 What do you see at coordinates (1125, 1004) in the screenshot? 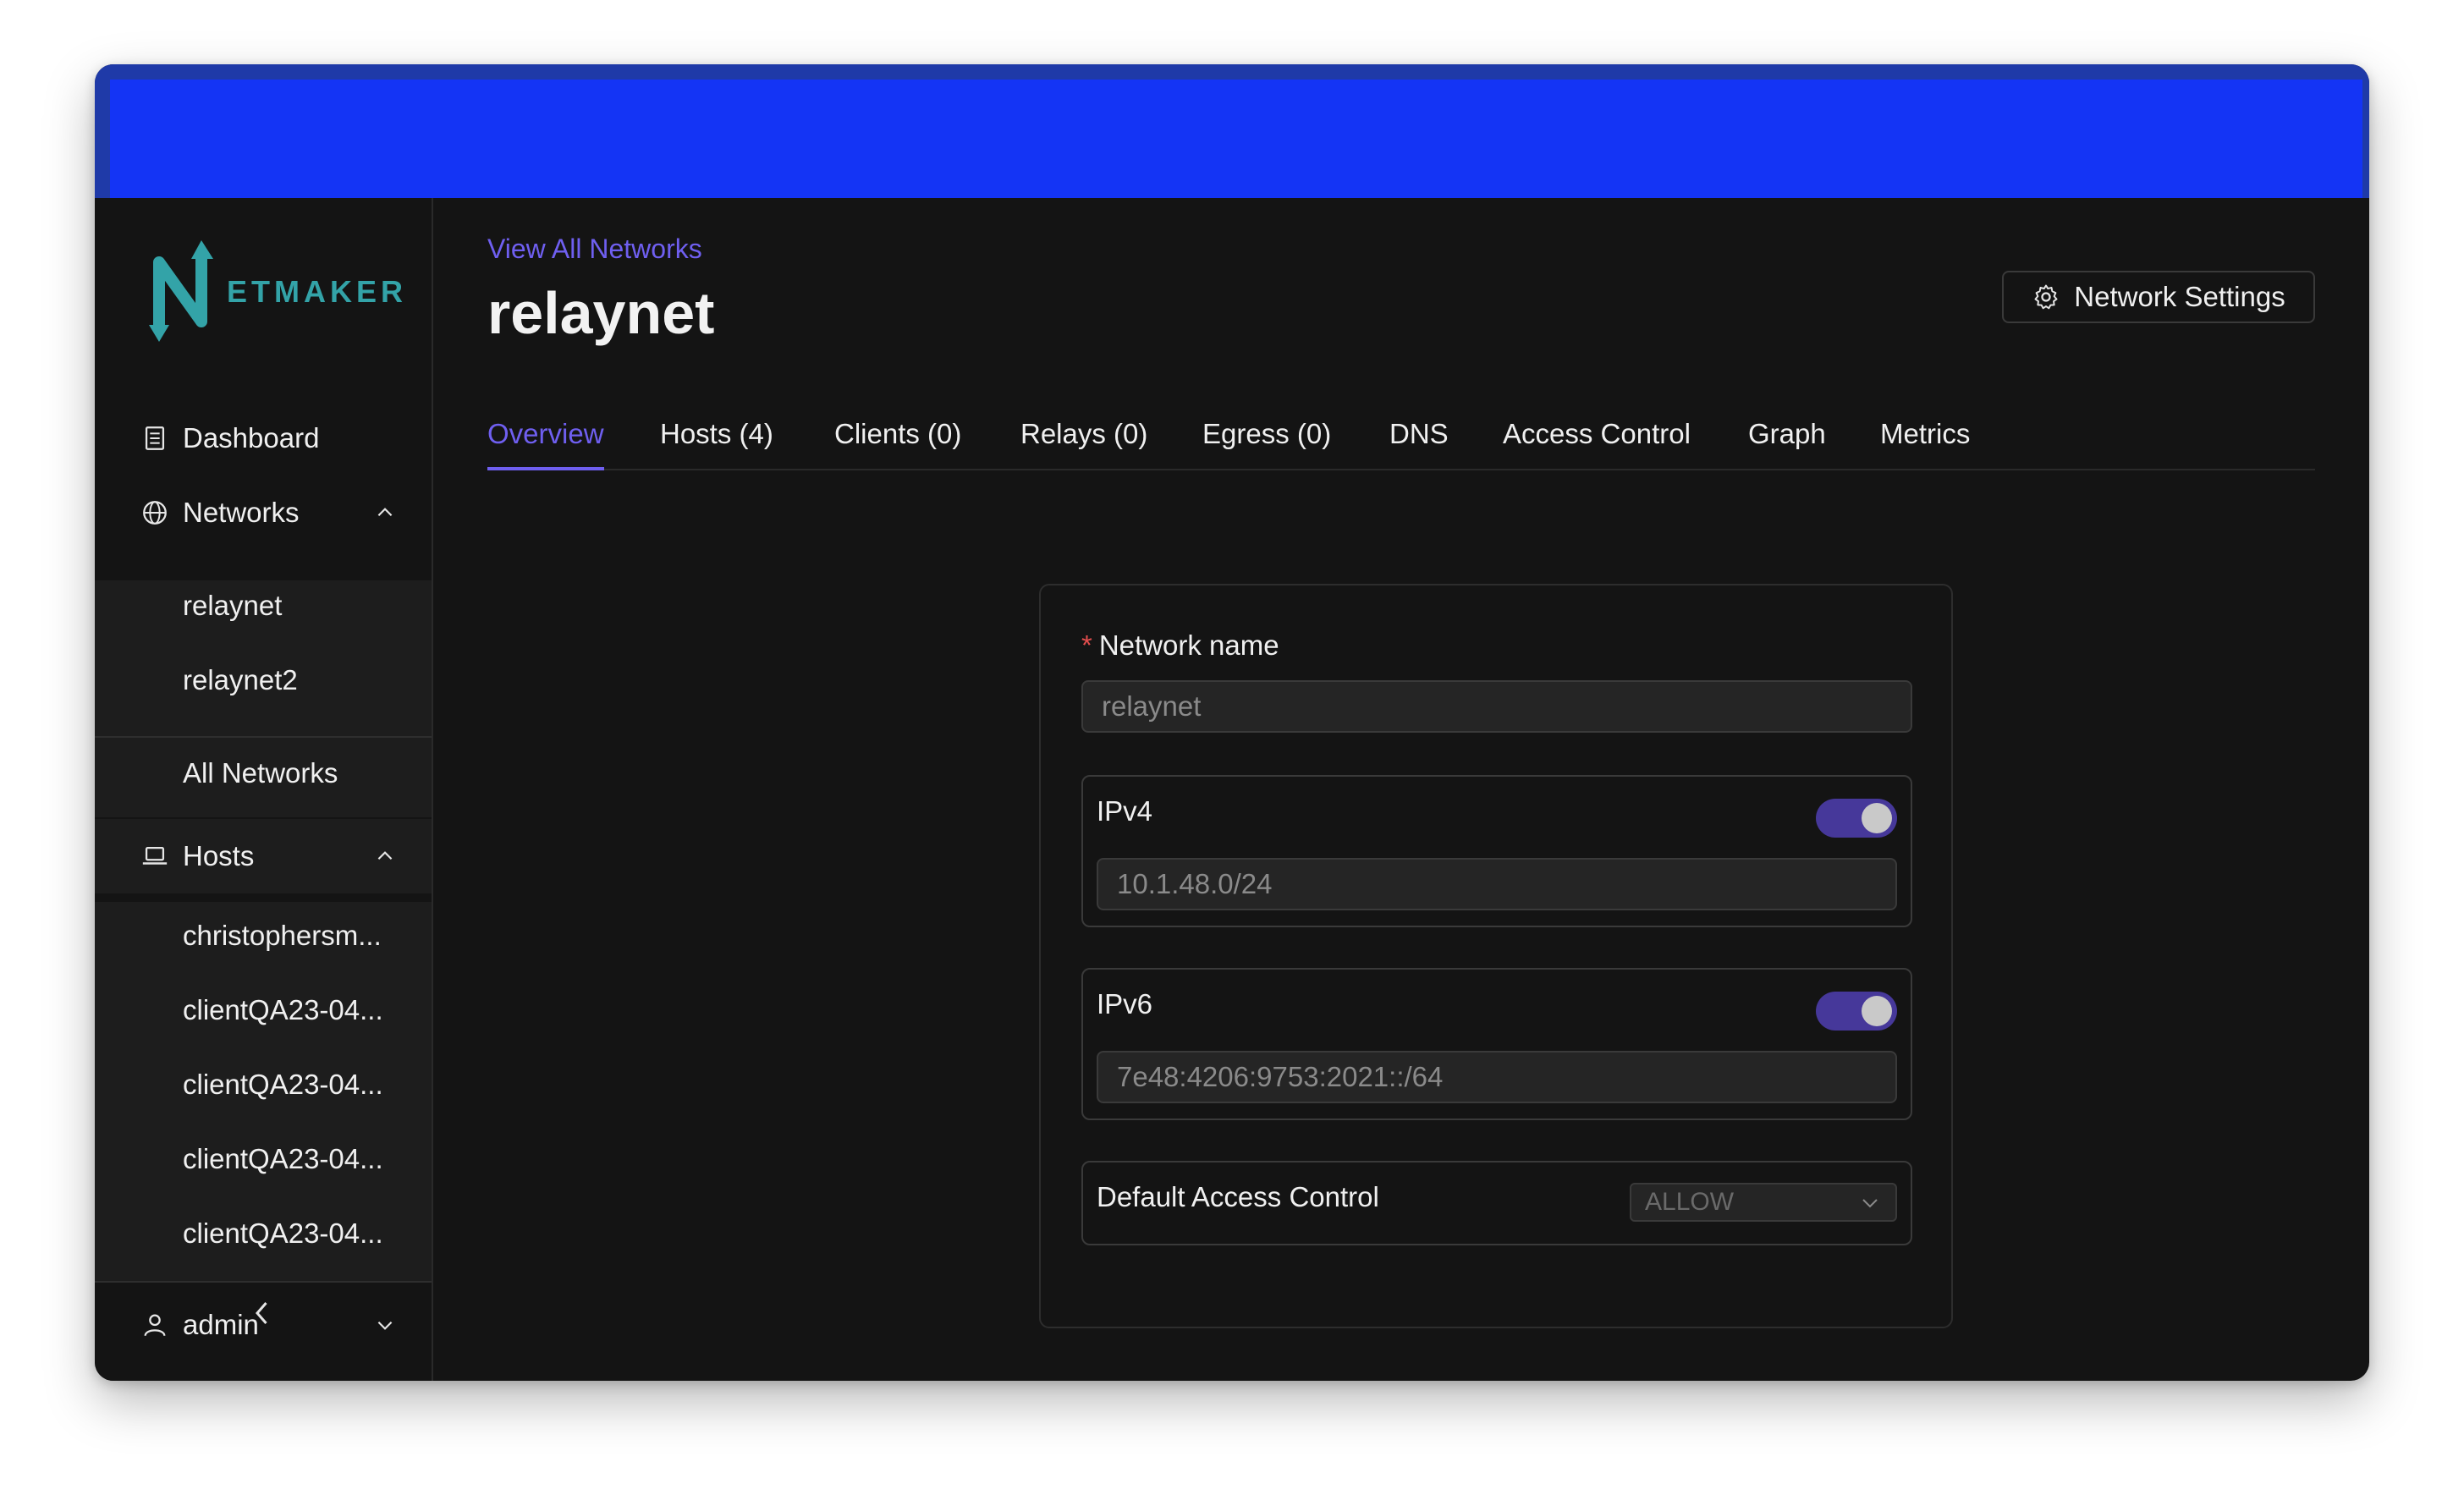
I see `ipv6-label: IPv6` at bounding box center [1125, 1004].